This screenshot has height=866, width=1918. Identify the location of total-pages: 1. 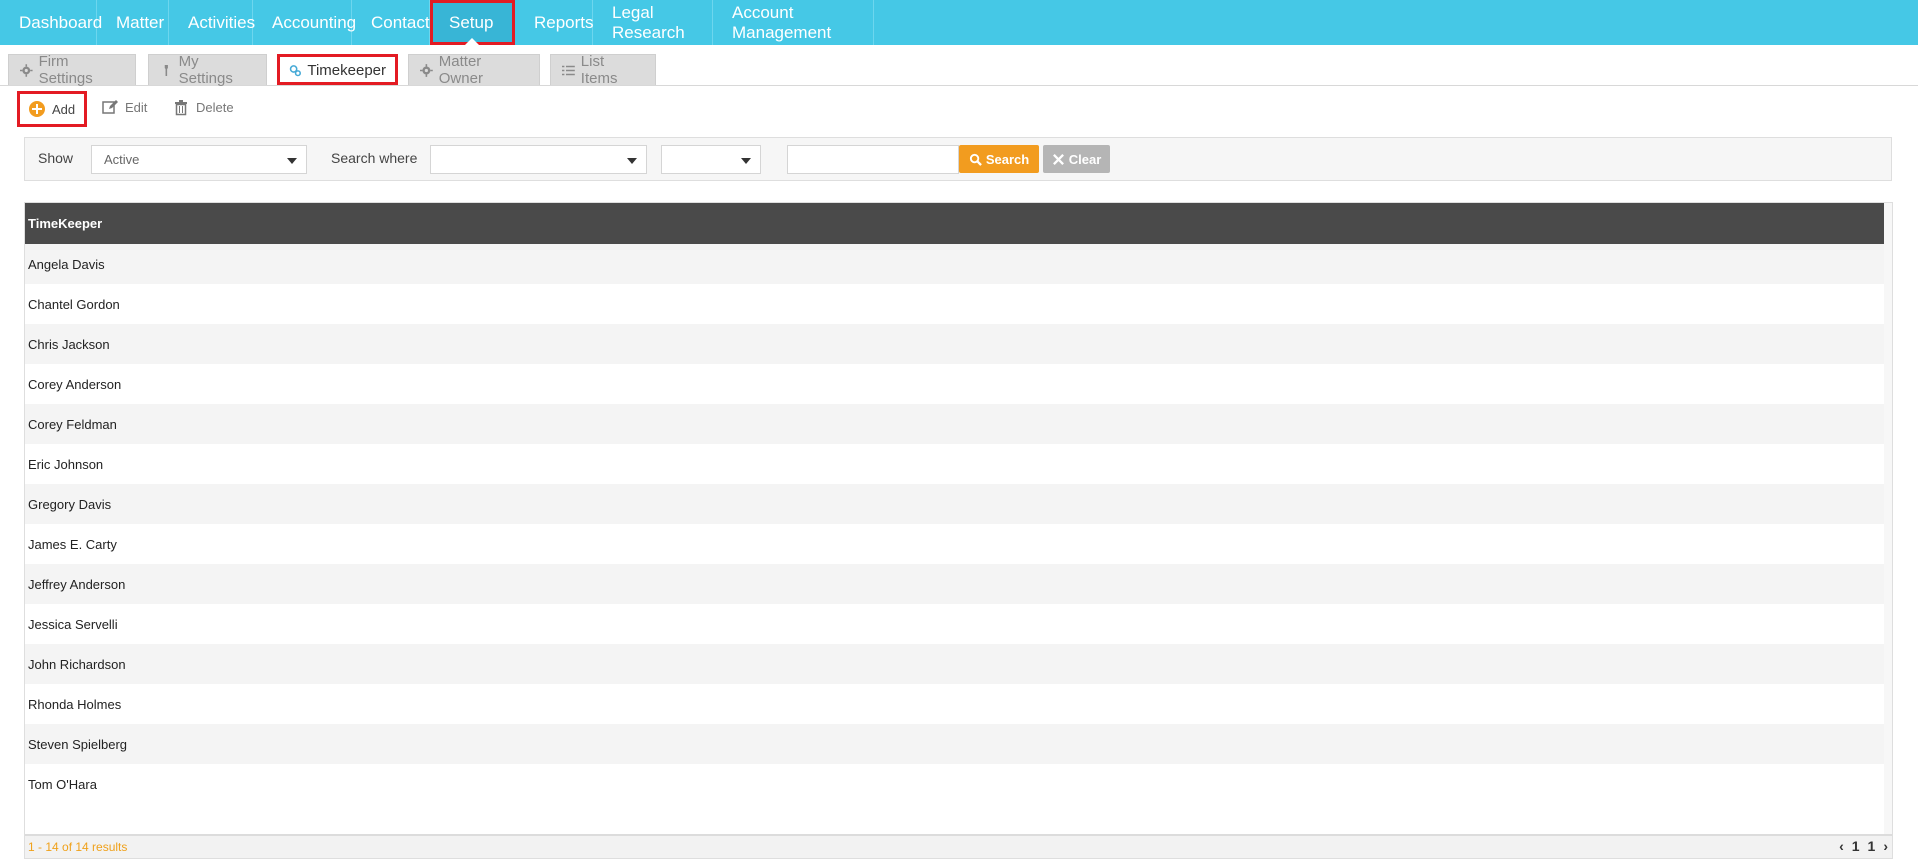
(1872, 846).